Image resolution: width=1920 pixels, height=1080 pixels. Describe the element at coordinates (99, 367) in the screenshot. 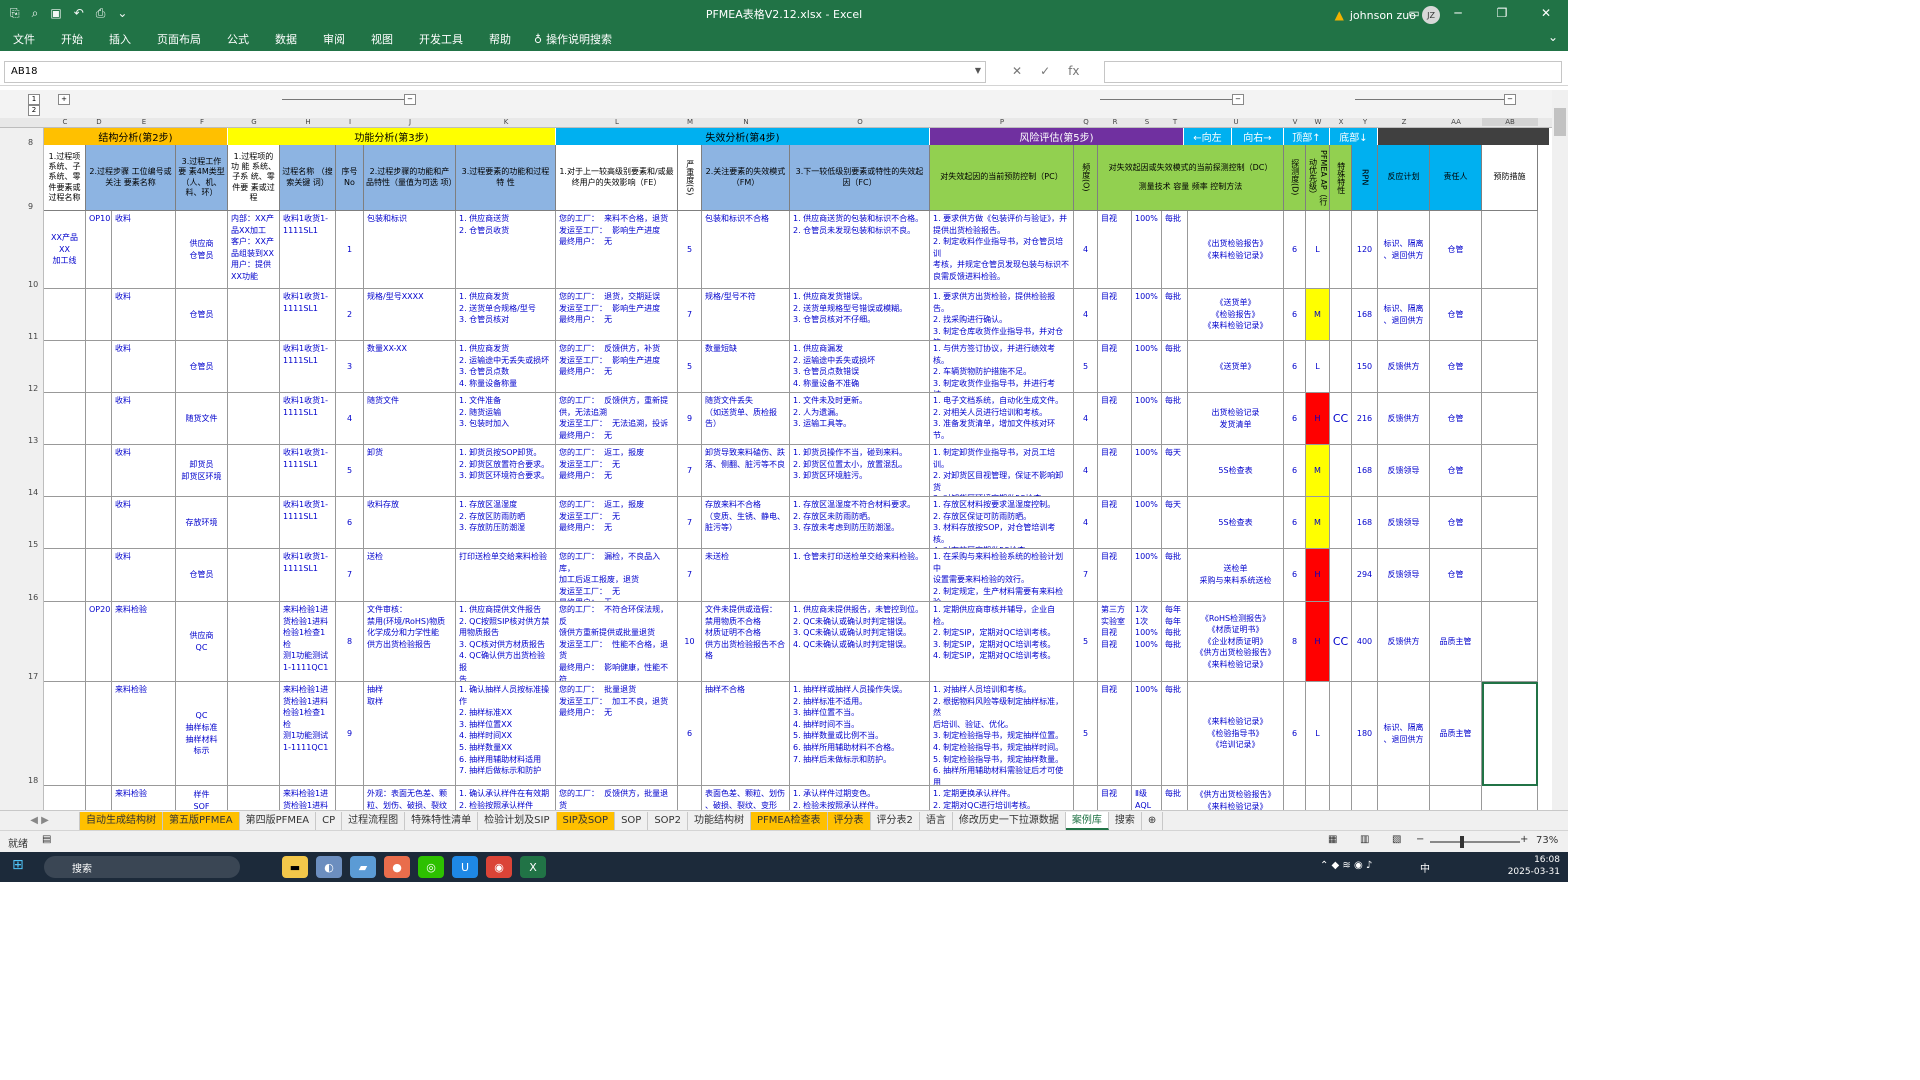

I see `cell-d` at that location.